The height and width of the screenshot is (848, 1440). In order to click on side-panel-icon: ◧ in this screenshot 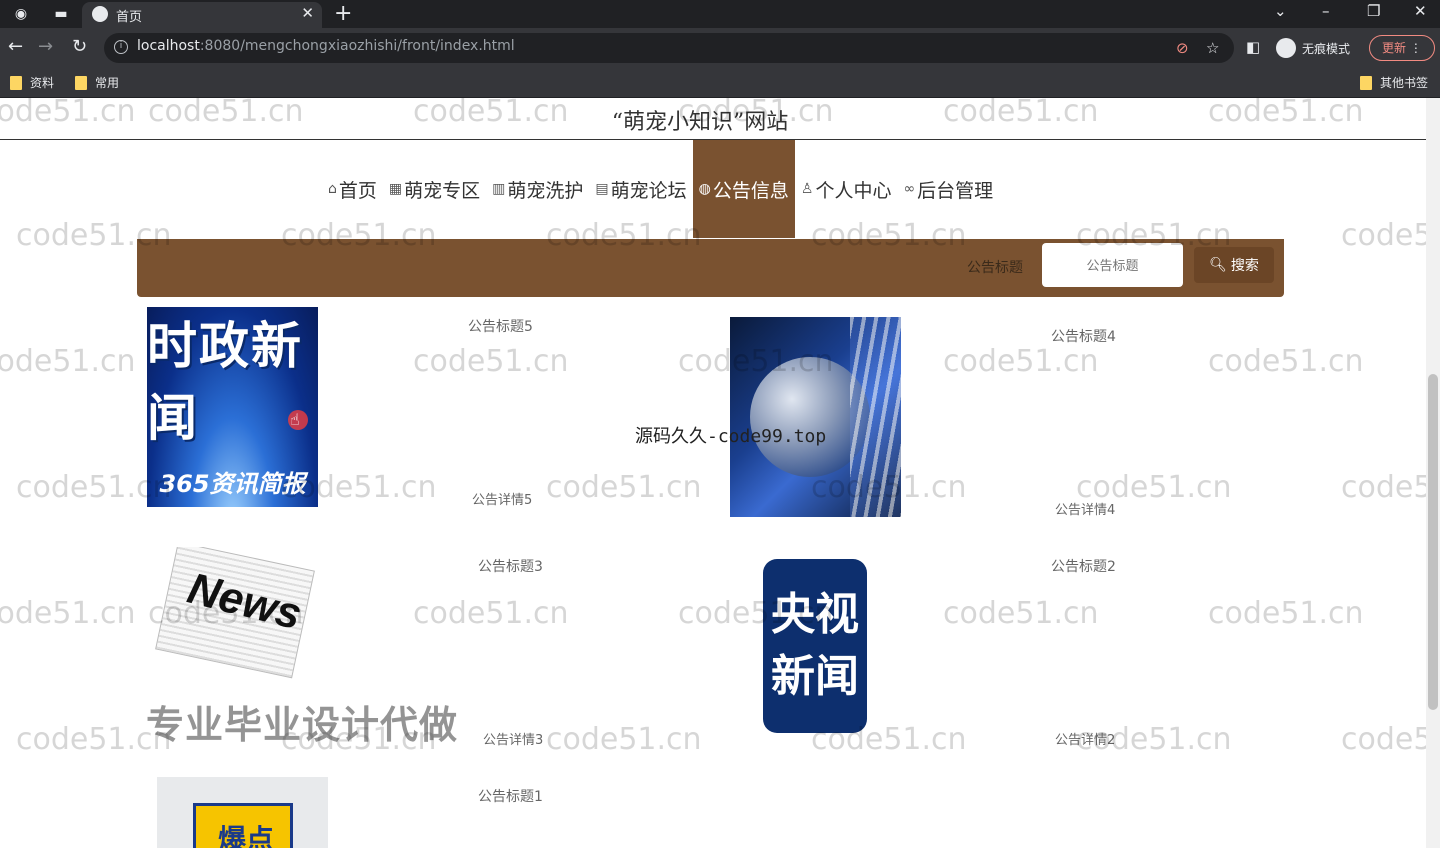, I will do `click(1253, 47)`.